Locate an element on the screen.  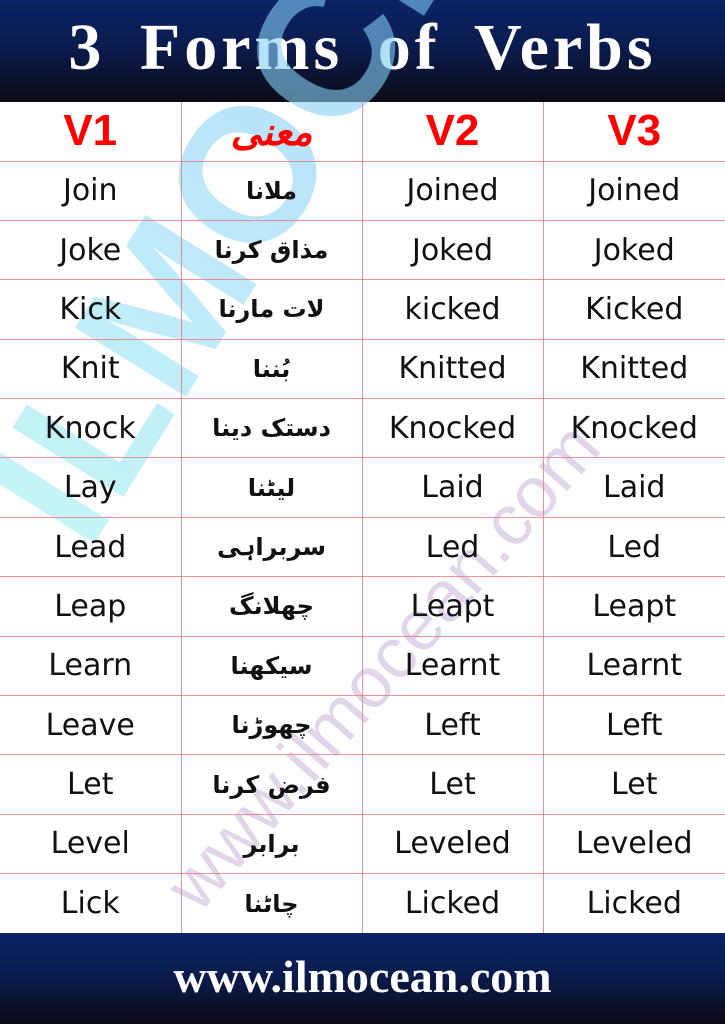
cell-v2: Laid is located at coordinates (452, 487).